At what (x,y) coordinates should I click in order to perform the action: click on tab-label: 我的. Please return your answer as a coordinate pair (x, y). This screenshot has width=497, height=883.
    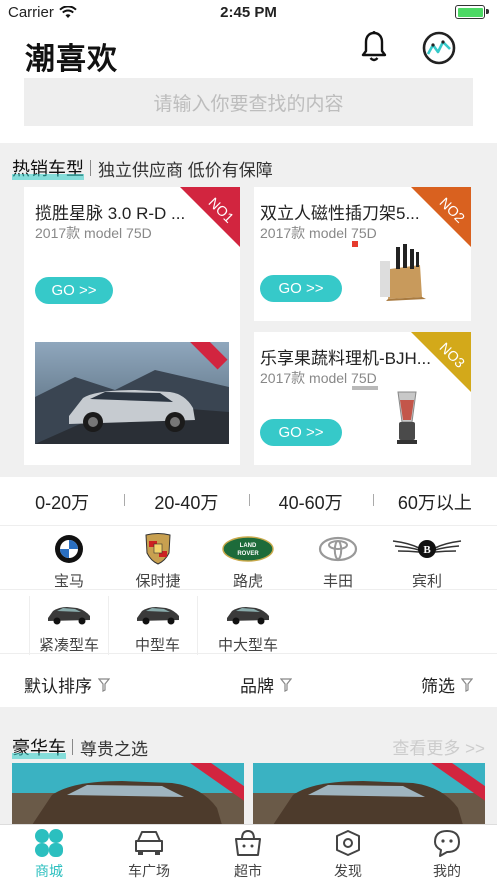
    Looking at the image, I should click on (447, 871).